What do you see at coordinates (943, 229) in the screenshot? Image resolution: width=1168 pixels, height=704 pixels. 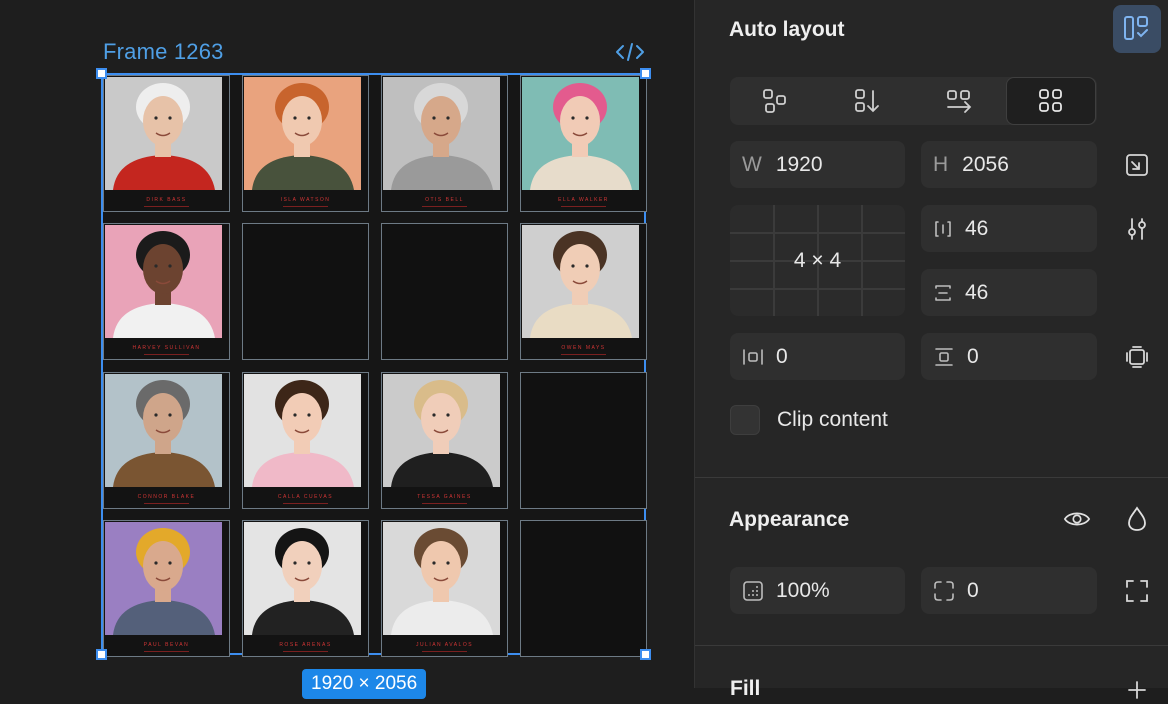 I see `column-gap-icon` at bounding box center [943, 229].